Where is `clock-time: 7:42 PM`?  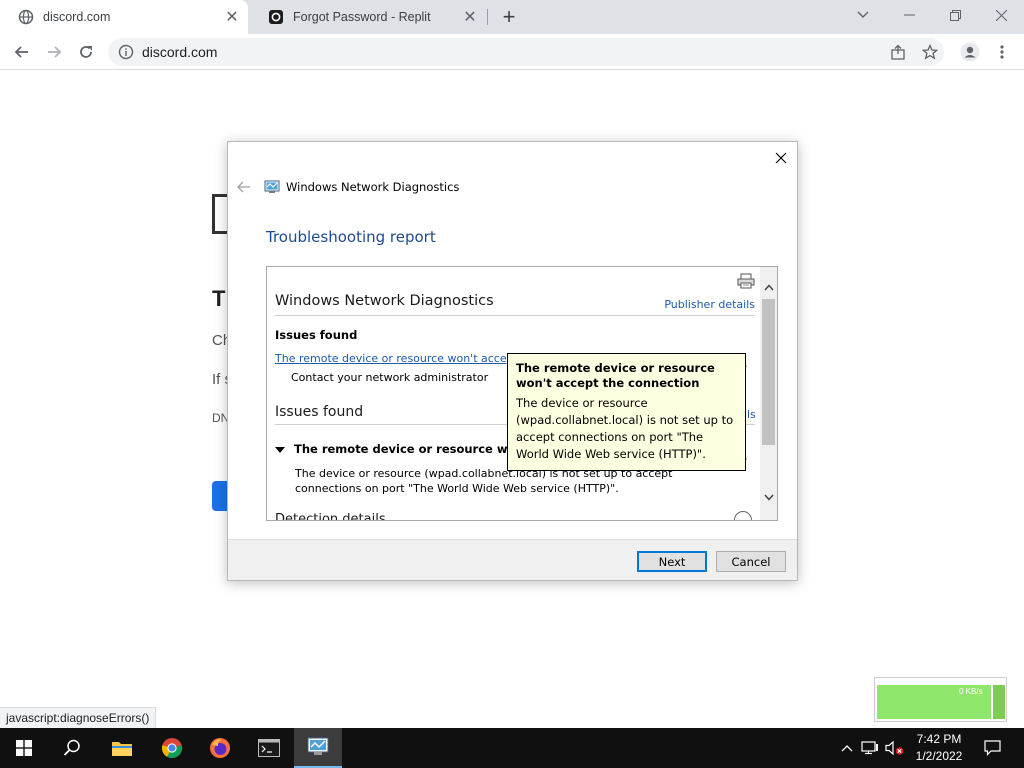 clock-time: 7:42 PM is located at coordinates (939, 739).